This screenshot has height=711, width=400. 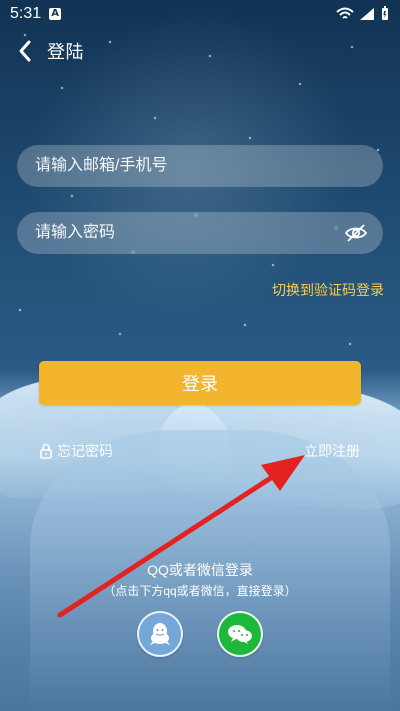 I want to click on social-login-title: QQ或者微信登录, so click(x=200, y=570).